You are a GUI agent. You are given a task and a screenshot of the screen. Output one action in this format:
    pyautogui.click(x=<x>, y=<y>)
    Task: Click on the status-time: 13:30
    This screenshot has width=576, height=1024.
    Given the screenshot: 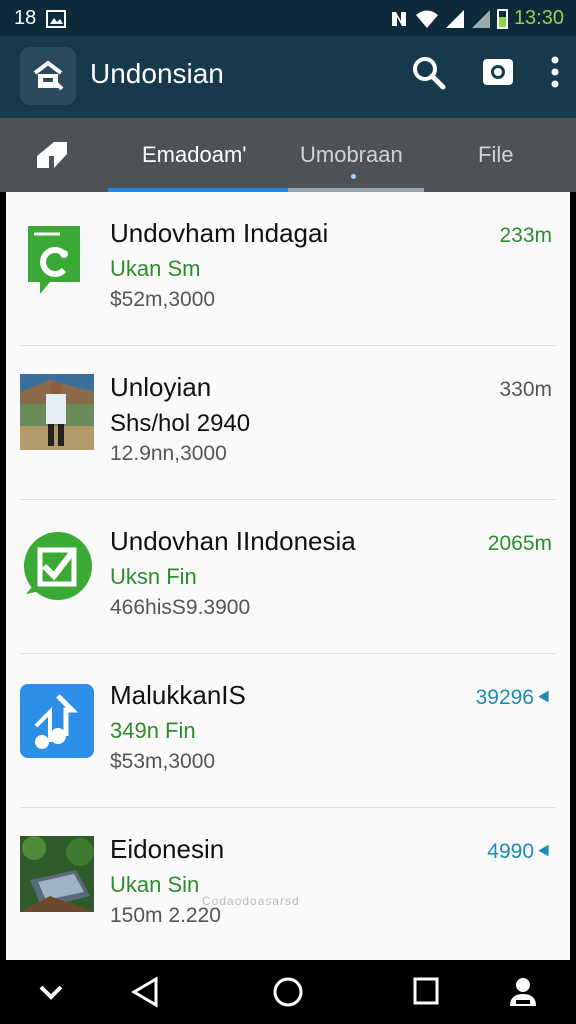 What is the action you would take?
    pyautogui.click(x=538, y=18)
    